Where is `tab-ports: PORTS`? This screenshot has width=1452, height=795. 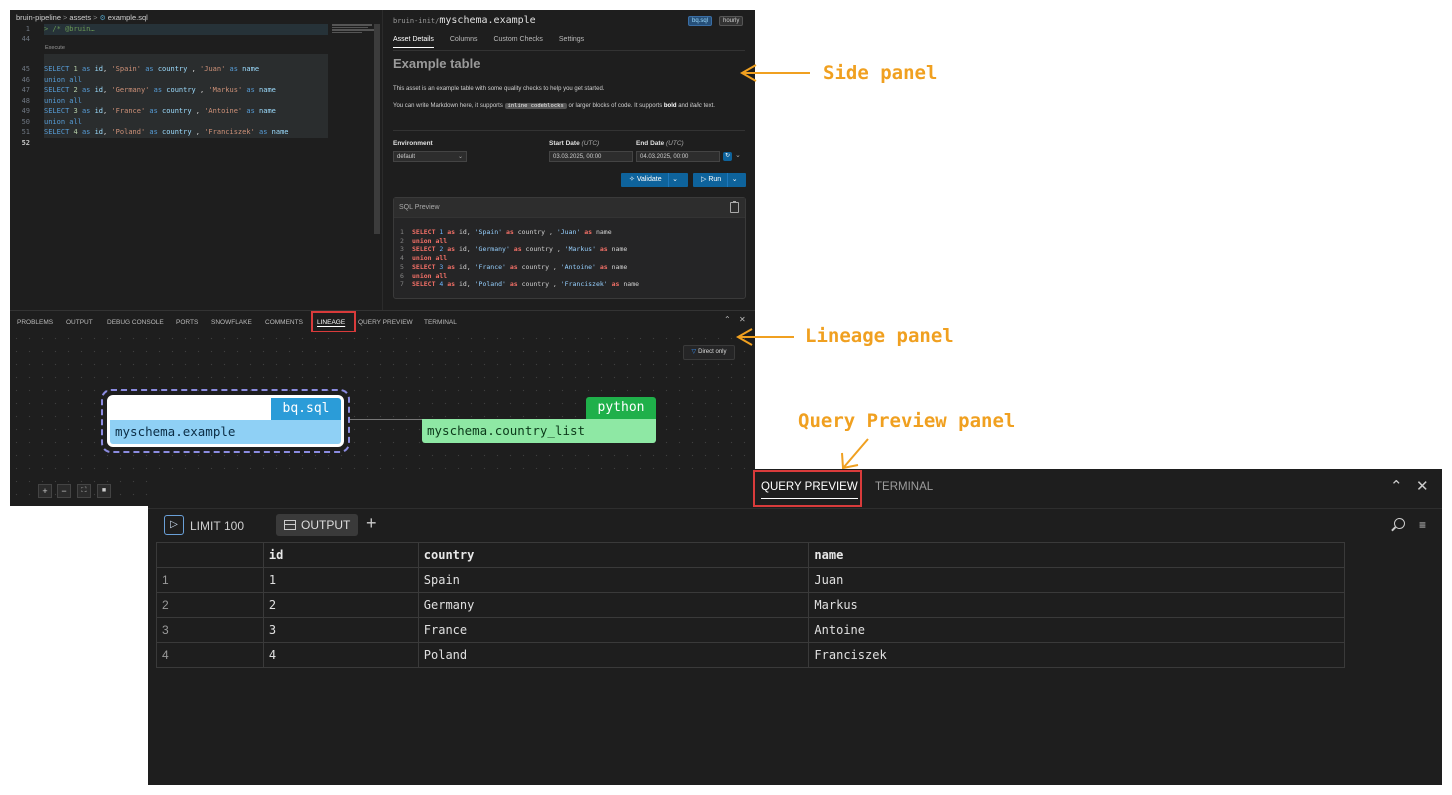
tab-ports: PORTS is located at coordinates (187, 322).